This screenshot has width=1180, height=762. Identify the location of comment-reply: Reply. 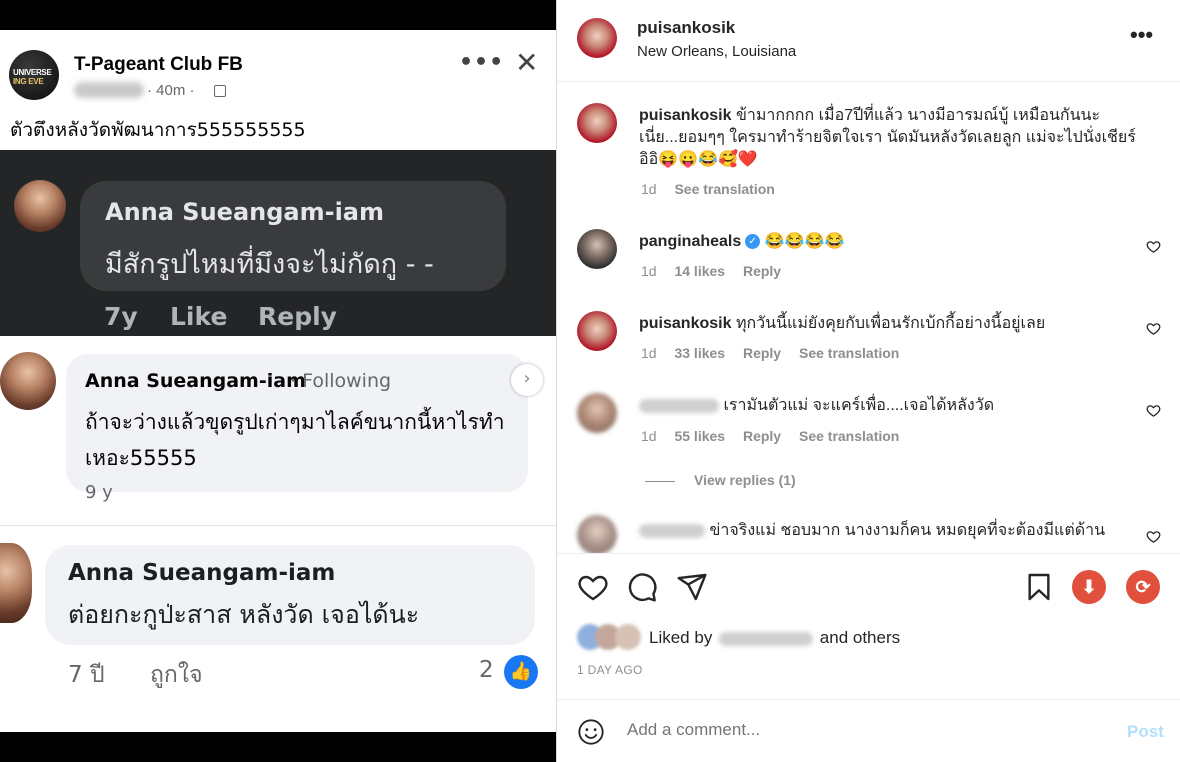
(297, 316).